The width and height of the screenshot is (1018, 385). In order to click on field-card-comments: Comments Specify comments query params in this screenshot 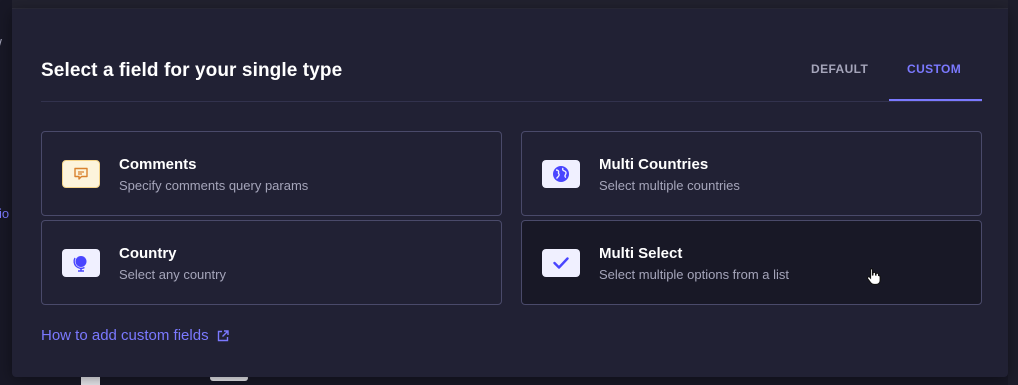, I will do `click(271, 173)`.